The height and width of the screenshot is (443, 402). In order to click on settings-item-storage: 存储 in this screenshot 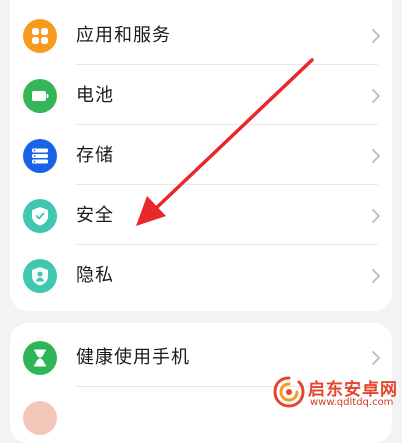, I will do `click(201, 155)`.